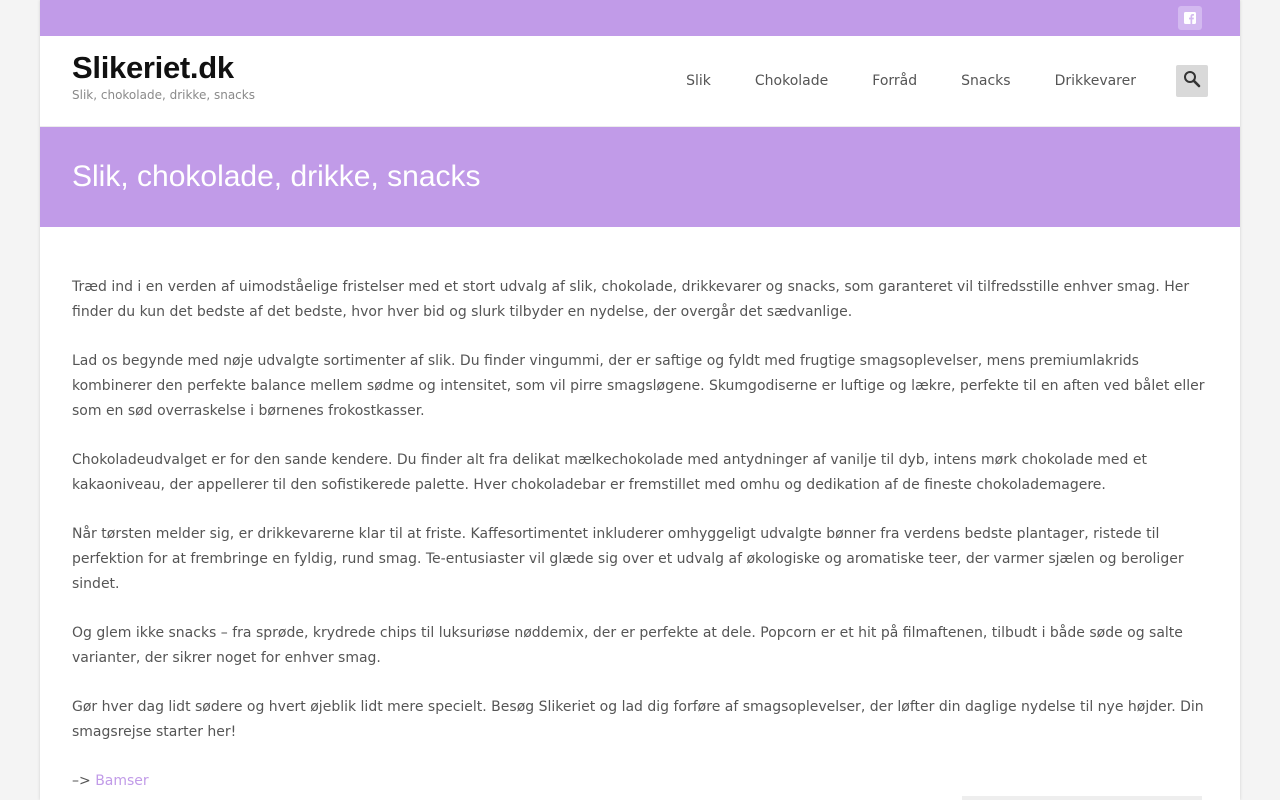 Image resolution: width=1280 pixels, height=800 pixels. Describe the element at coordinates (163, 68) in the screenshot. I see `site-title: Slikeriet.dk` at that location.